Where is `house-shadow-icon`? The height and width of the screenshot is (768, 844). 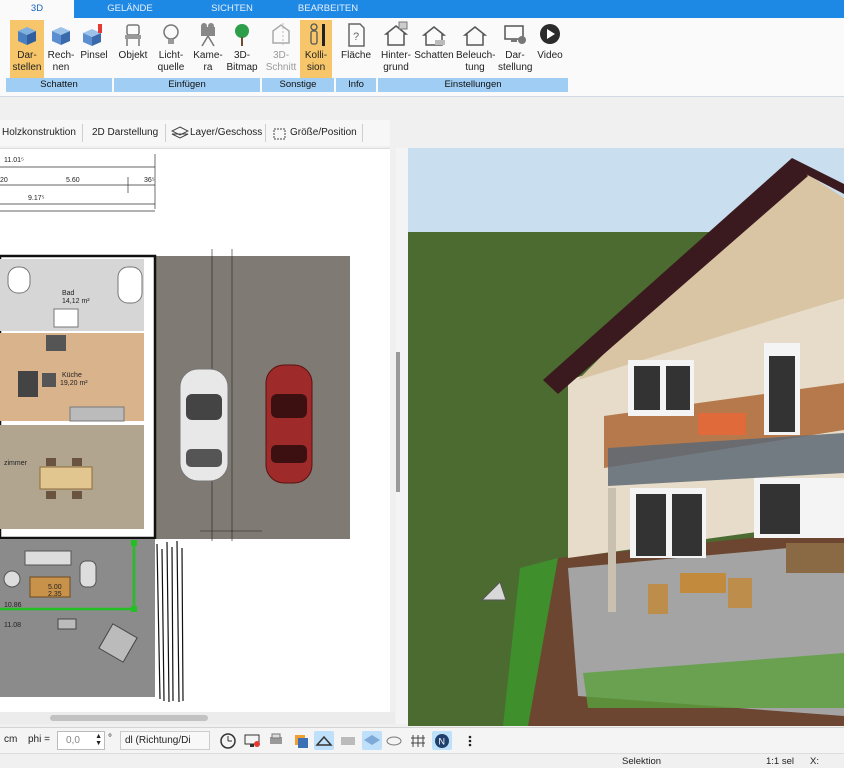 house-shadow-icon is located at coordinates (434, 36).